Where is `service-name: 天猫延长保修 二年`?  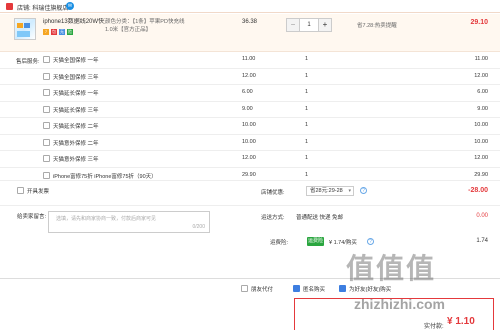 service-name: 天猫延长保修 二年 is located at coordinates (76, 127).